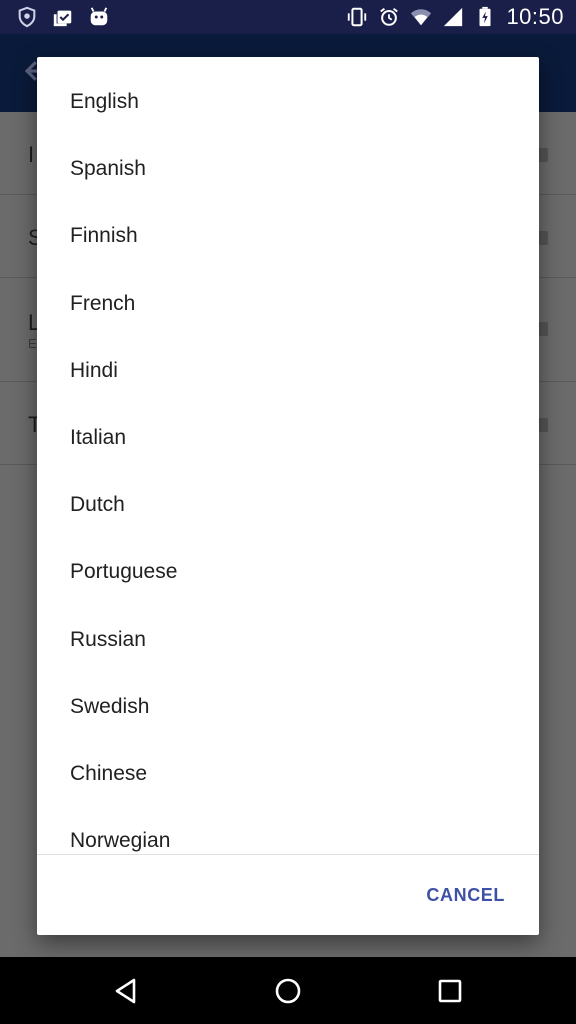 The height and width of the screenshot is (1024, 576). I want to click on clipboard-check-icon, so click(62, 18).